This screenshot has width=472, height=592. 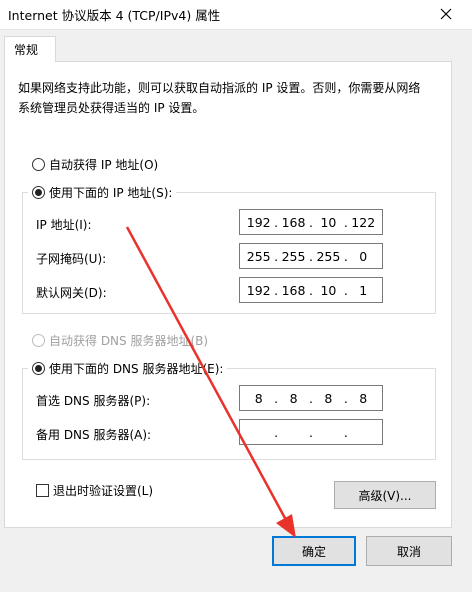 I want to click on tab-general: 常规, so click(x=30, y=49).